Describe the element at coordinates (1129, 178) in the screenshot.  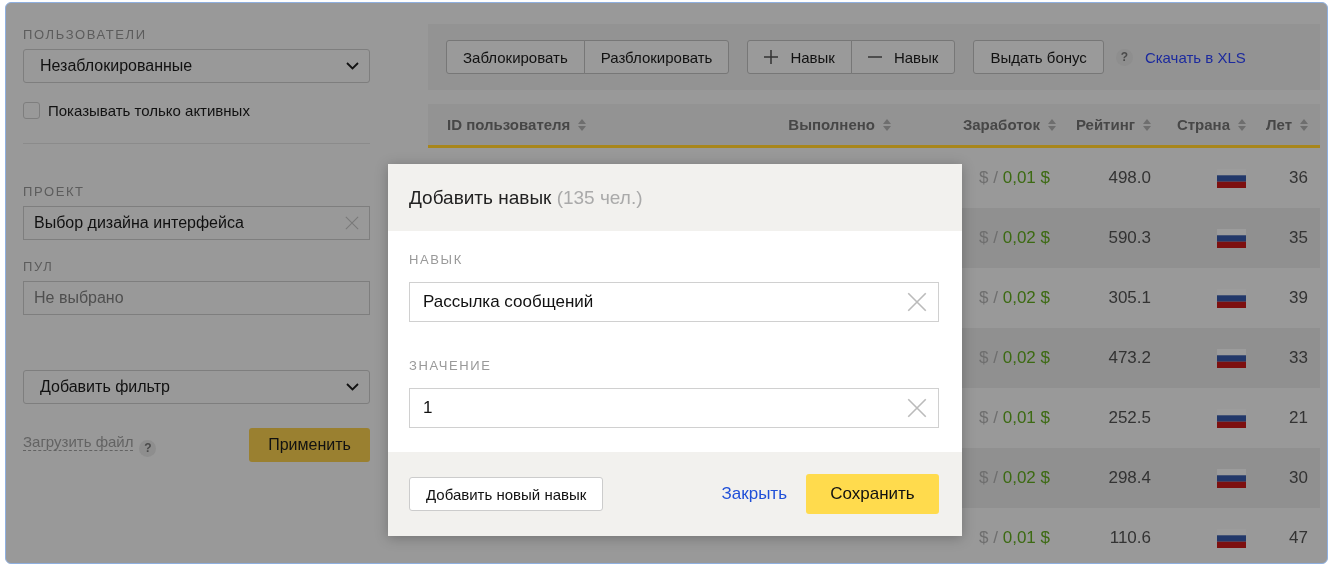
I see `rating-cell: 498.0` at that location.